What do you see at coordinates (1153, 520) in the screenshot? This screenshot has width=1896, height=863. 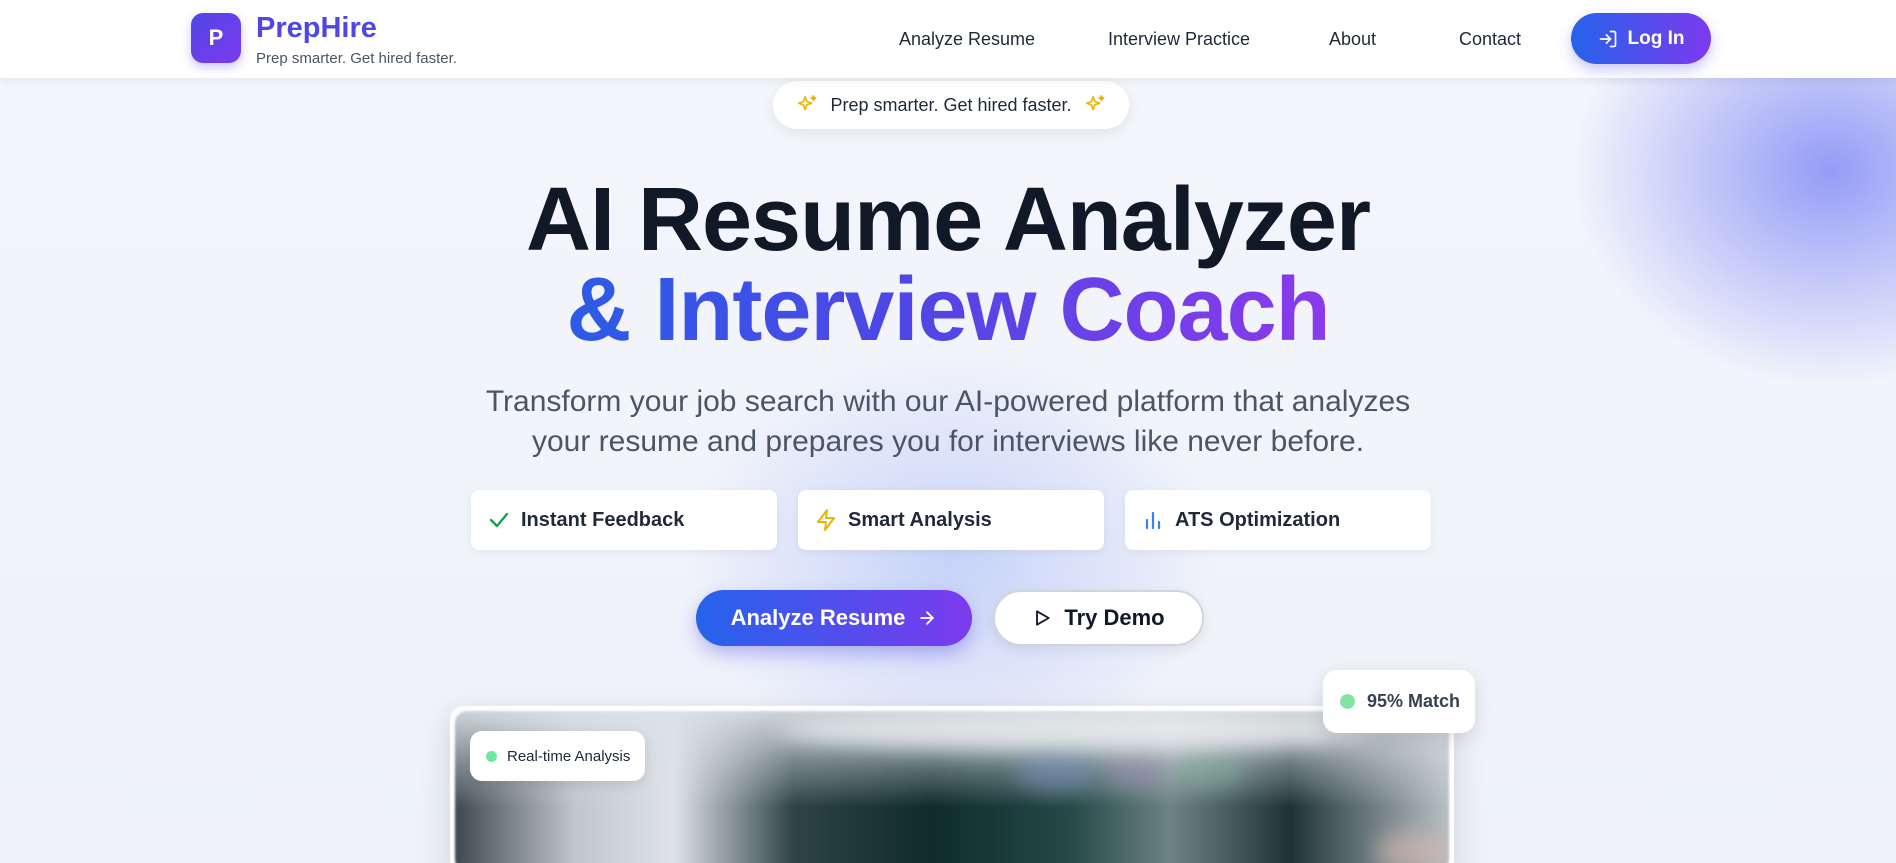 I see `bar-chart-icon` at bounding box center [1153, 520].